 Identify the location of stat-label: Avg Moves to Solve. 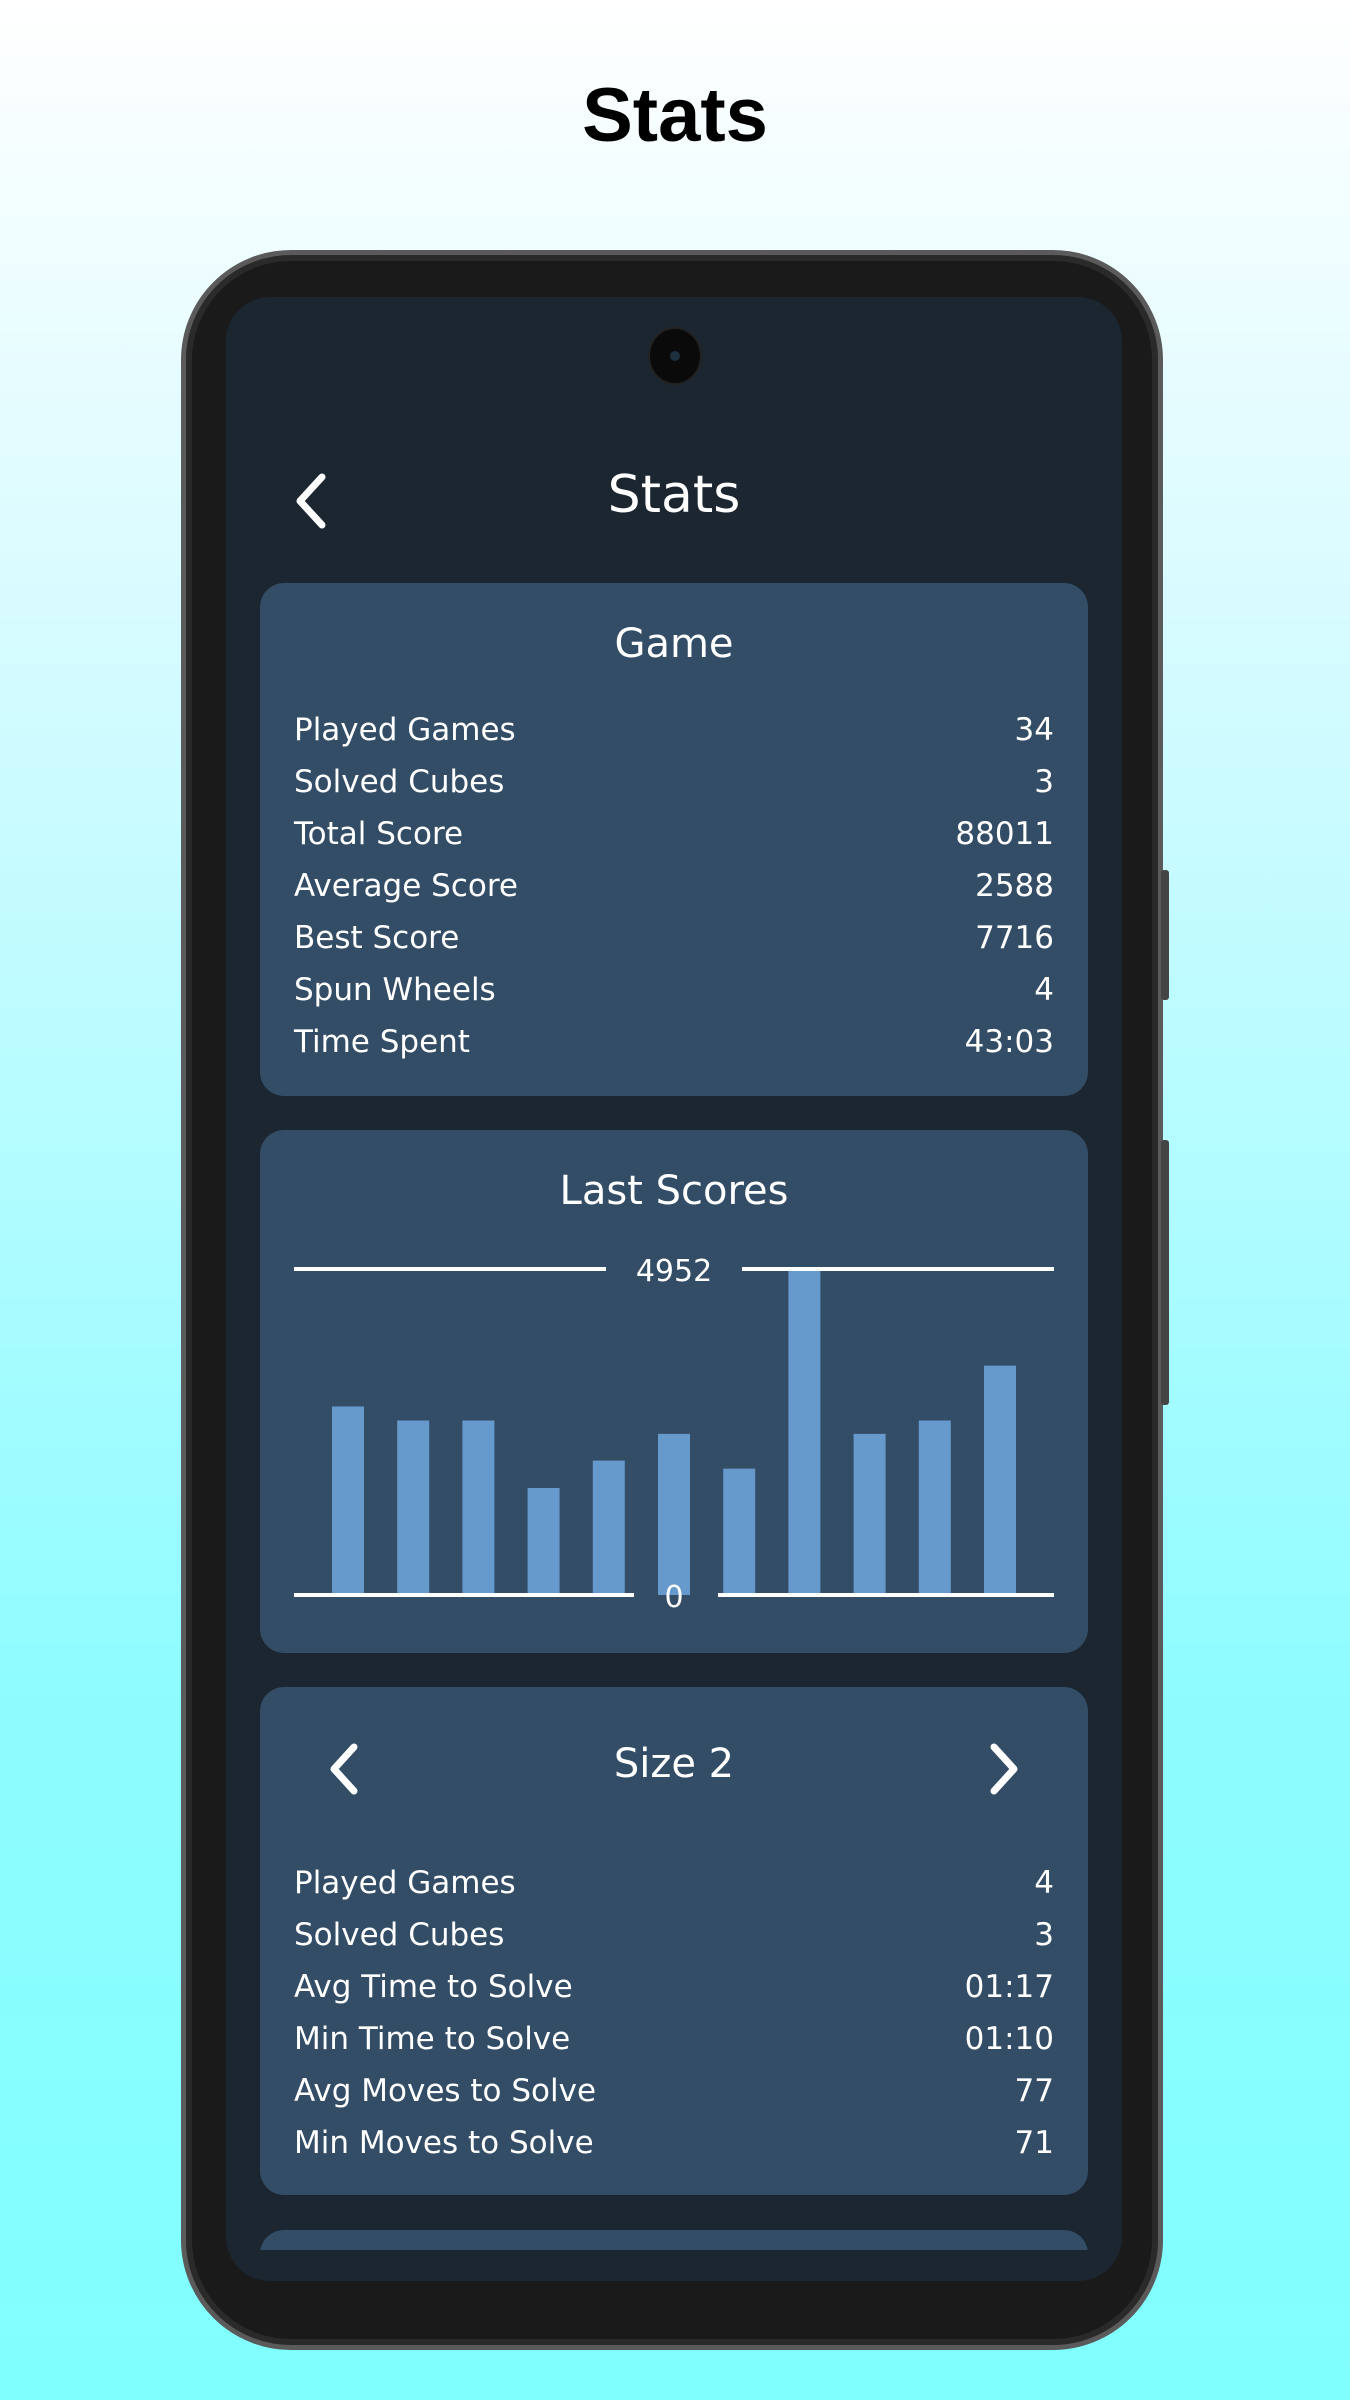
(445, 2091).